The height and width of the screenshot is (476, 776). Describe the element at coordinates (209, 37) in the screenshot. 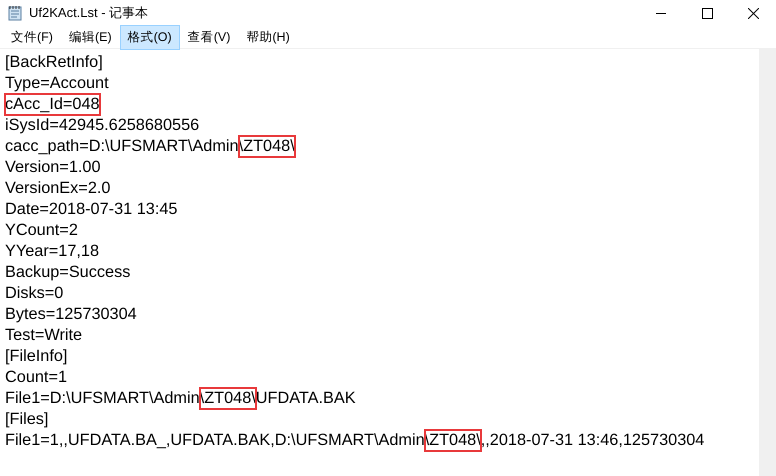

I see `menu-item: 查看(V)` at that location.